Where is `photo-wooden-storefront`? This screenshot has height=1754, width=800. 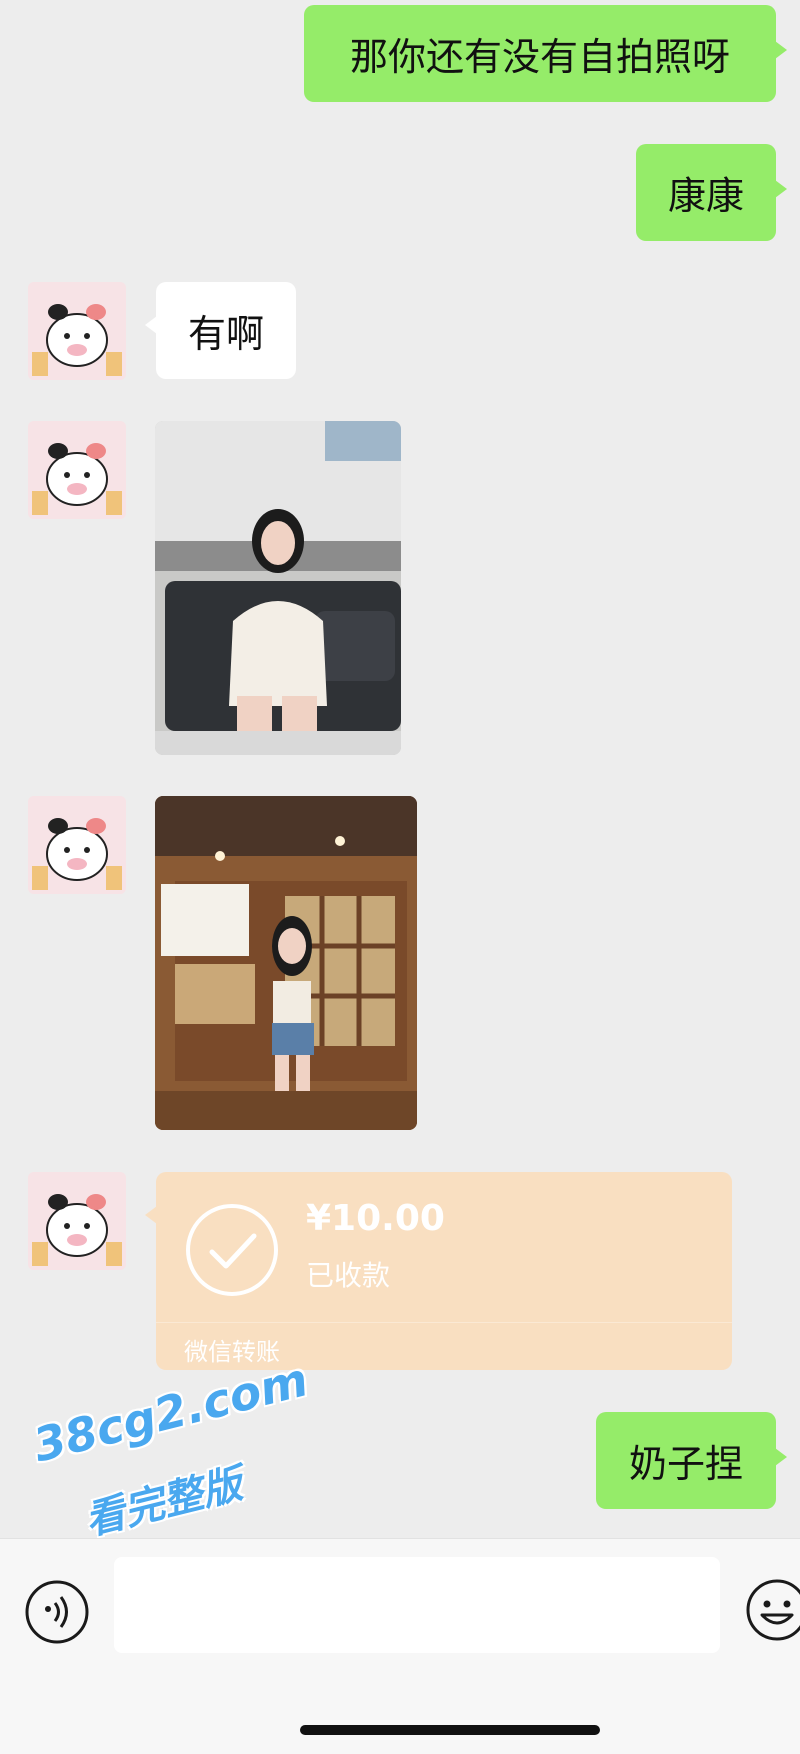 photo-wooden-storefront is located at coordinates (286, 963).